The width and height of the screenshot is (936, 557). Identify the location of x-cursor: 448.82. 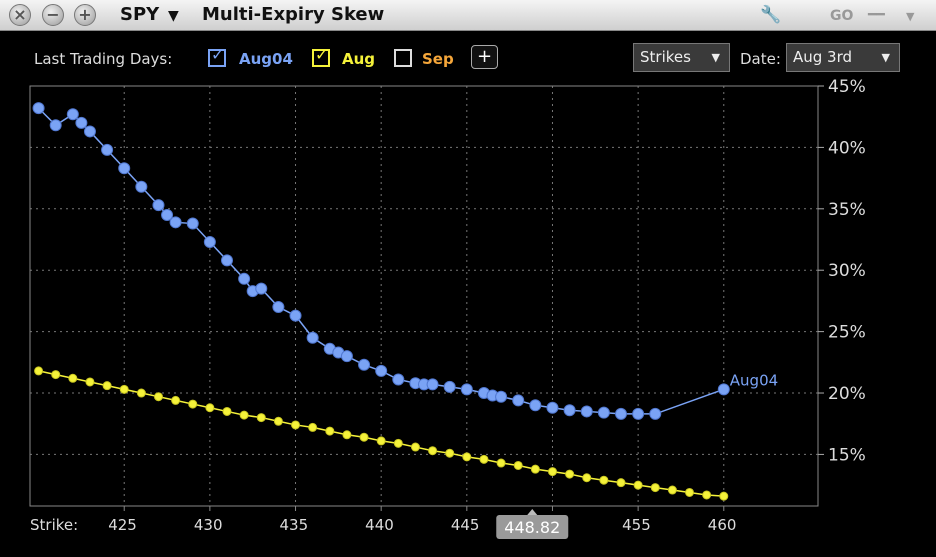
(532, 524).